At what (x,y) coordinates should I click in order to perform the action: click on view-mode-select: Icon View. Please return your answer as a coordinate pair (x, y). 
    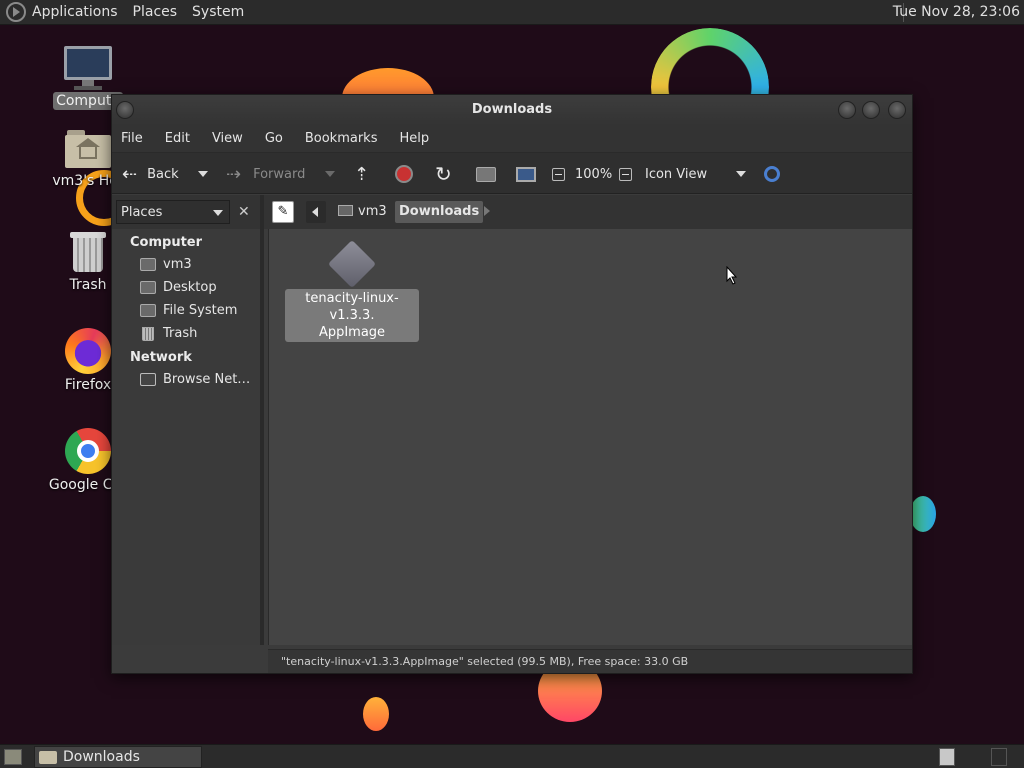
    Looking at the image, I should click on (676, 174).